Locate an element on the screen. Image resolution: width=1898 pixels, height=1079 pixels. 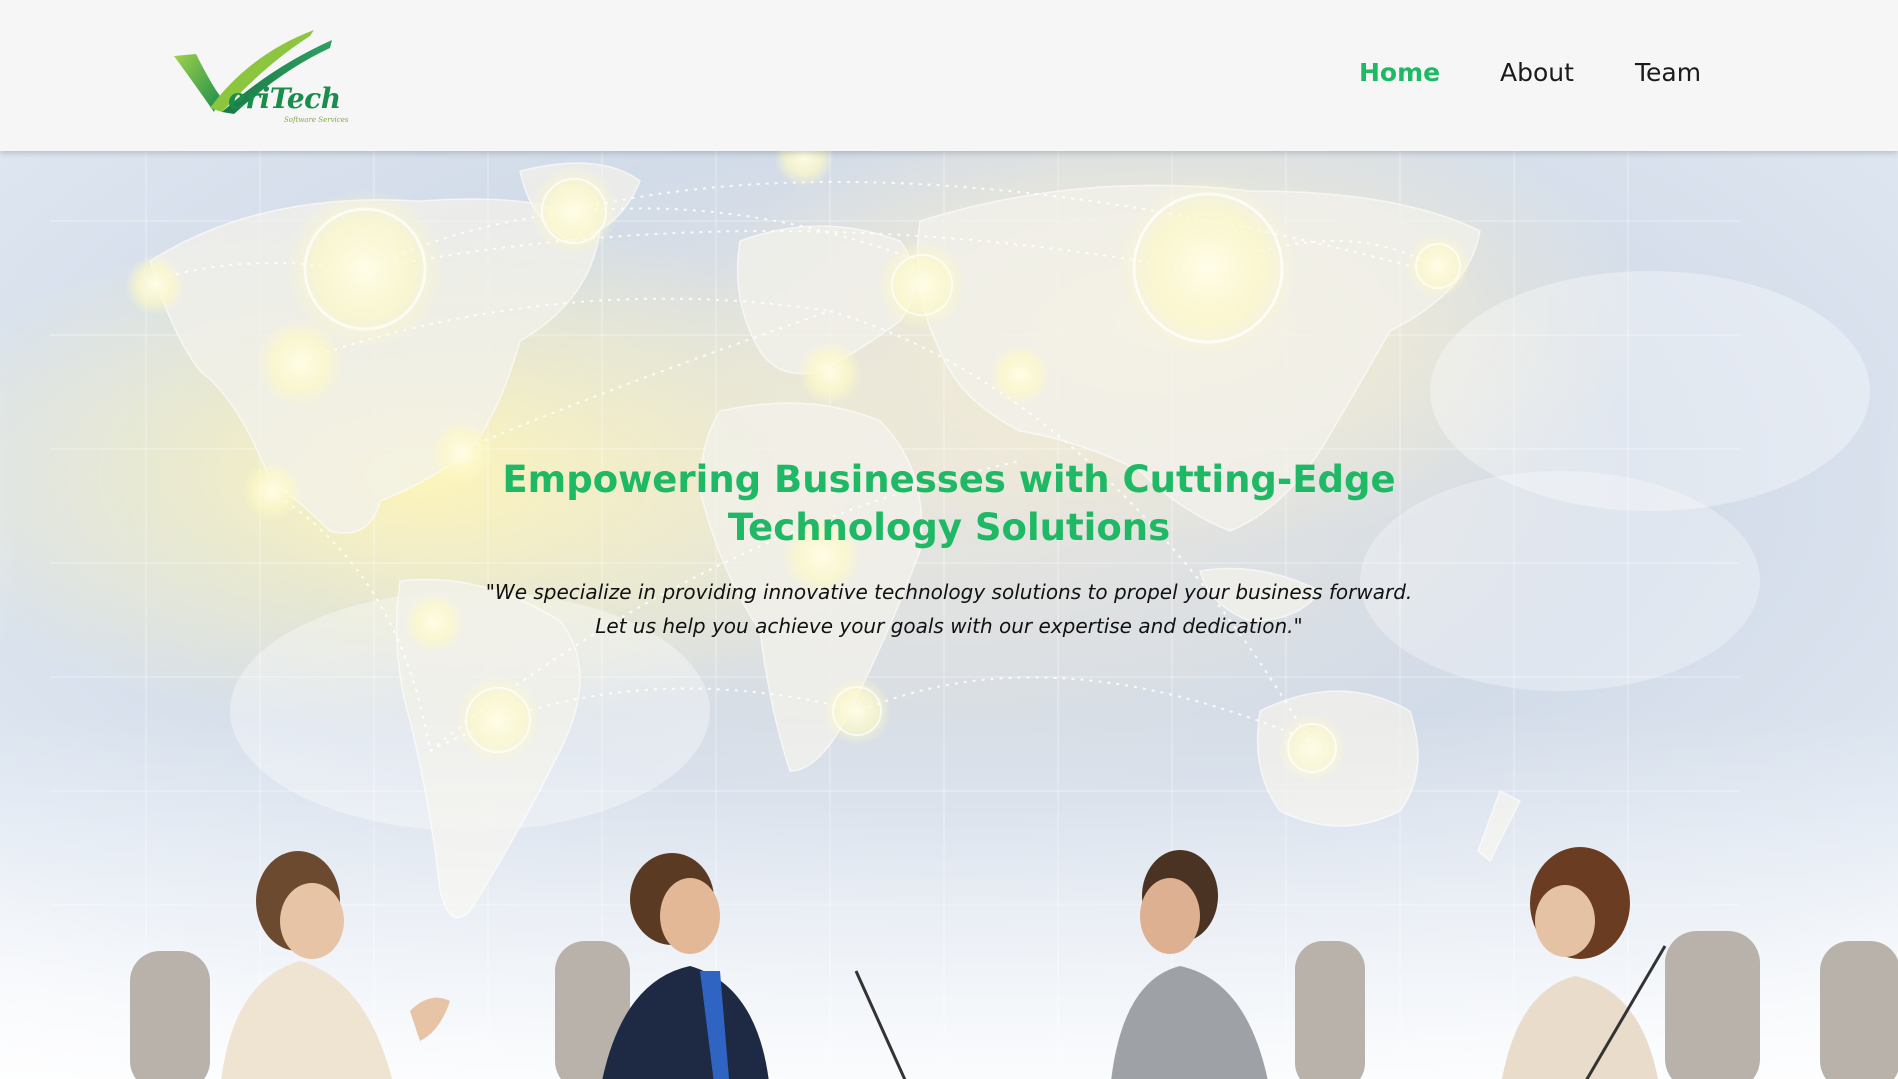
nav-home-link: Home is located at coordinates (1399, 72).